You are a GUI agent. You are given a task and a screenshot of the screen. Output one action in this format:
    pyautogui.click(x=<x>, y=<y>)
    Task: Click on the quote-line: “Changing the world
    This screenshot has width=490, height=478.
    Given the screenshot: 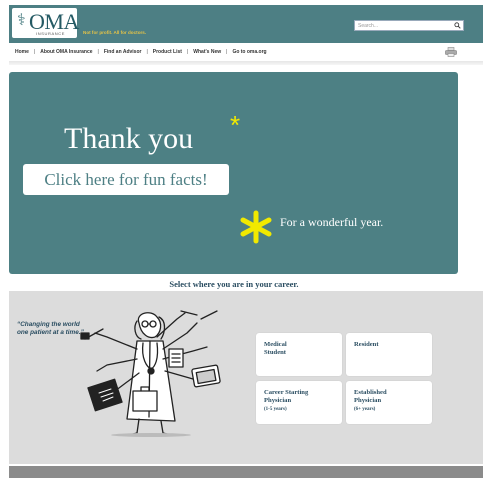 What is the action you would take?
    pyautogui.click(x=48, y=324)
    